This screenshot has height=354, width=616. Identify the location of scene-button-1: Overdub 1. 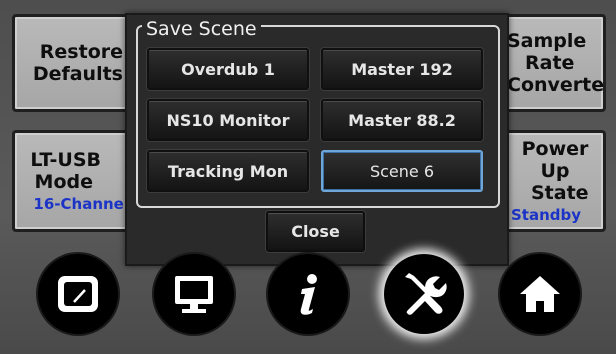
(228, 69).